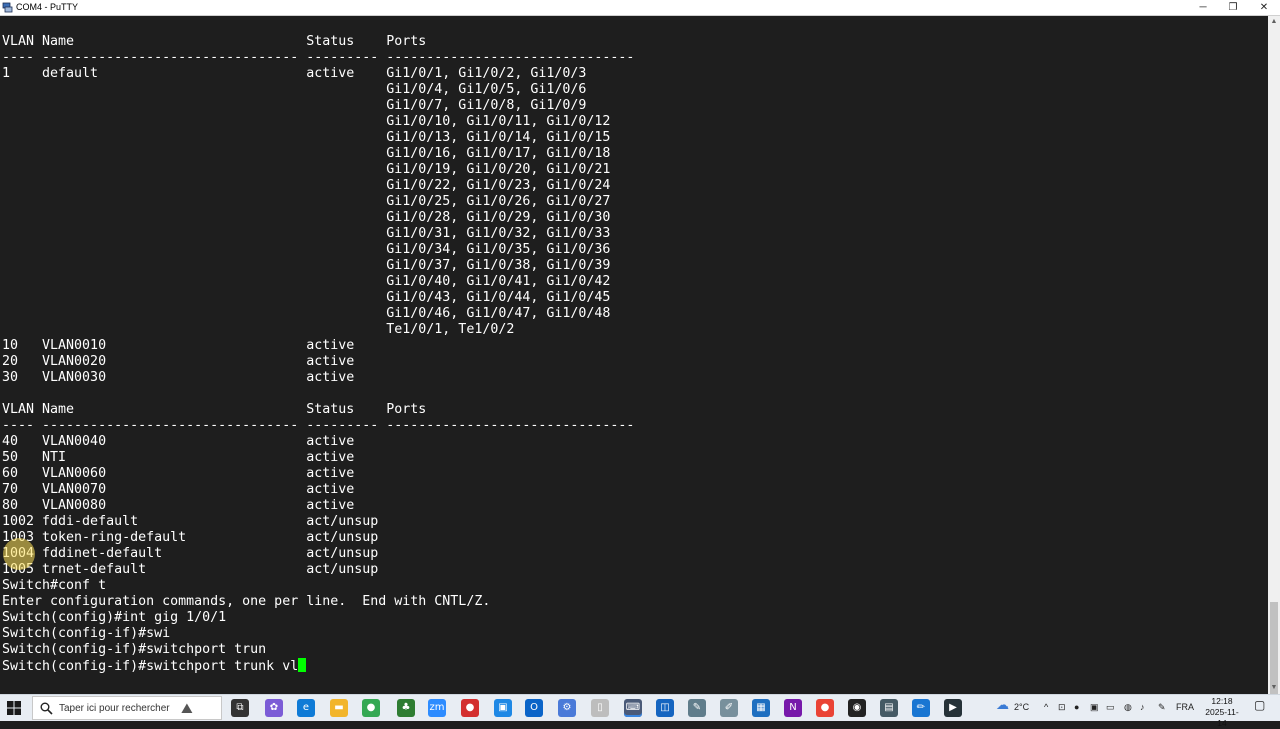 Image resolution: width=1280 pixels, height=729 pixels. I want to click on terminal-line: Gi1/0/22, Gi1/0/23, Gi1/0/24, so click(306, 185).